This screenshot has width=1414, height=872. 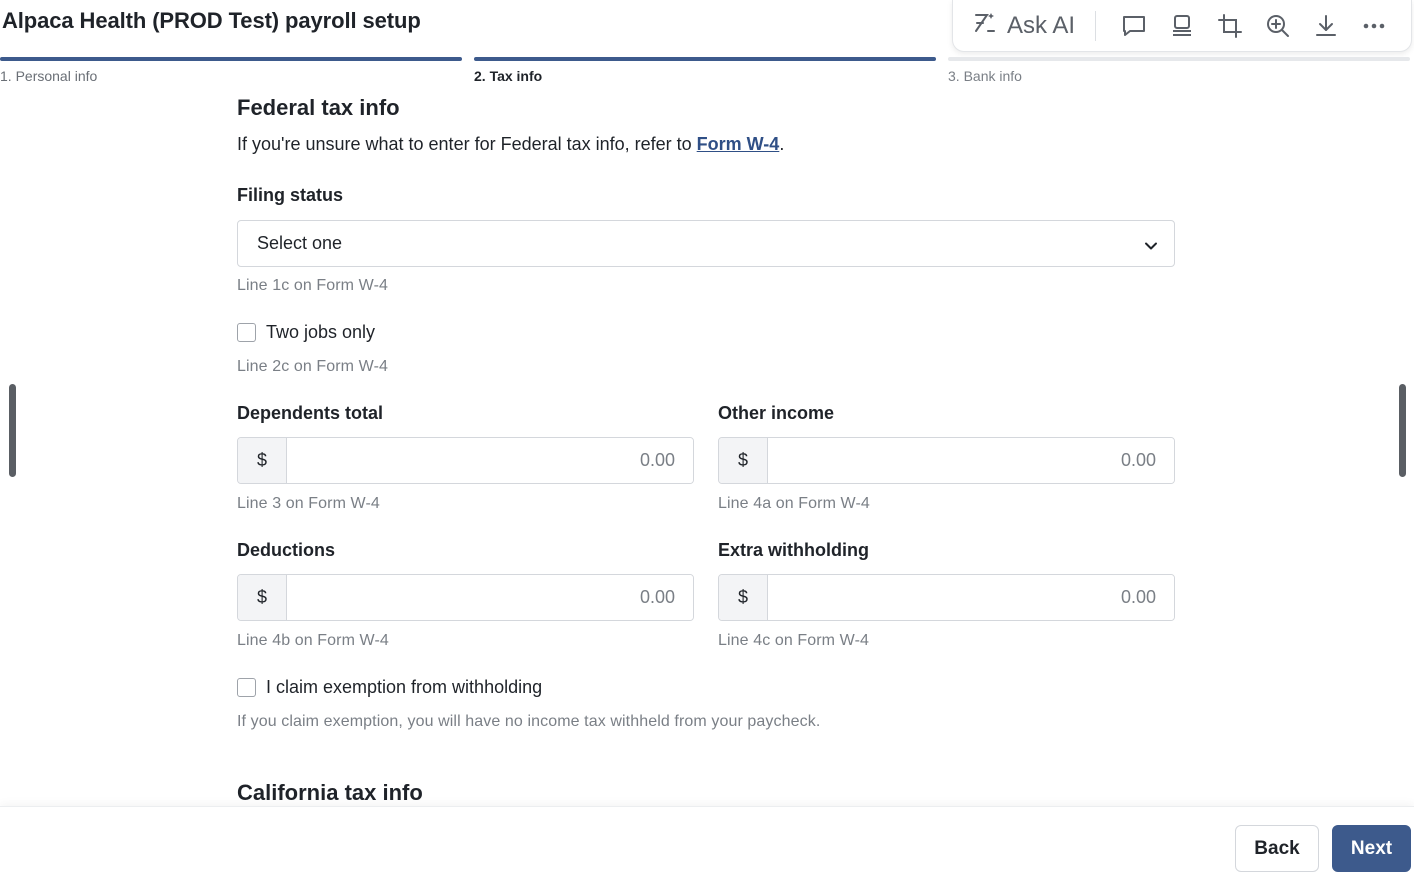 I want to click on other-income-hint: Line 4a on Form W-4, so click(x=794, y=503).